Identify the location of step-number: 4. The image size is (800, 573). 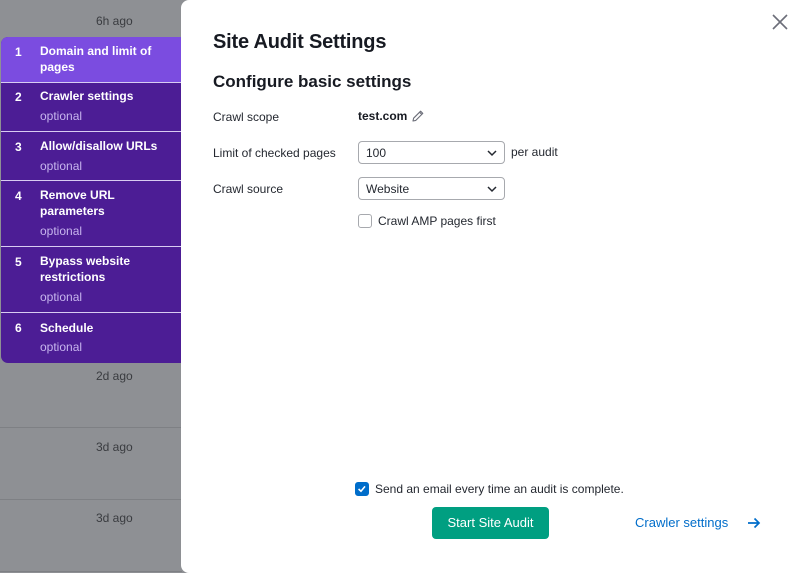
(18, 196).